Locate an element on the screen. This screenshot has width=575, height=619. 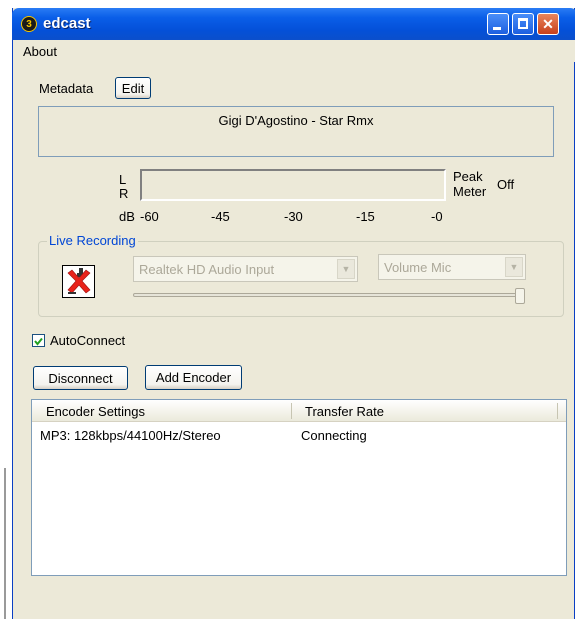
scale-tick: -45 is located at coordinates (220, 216).